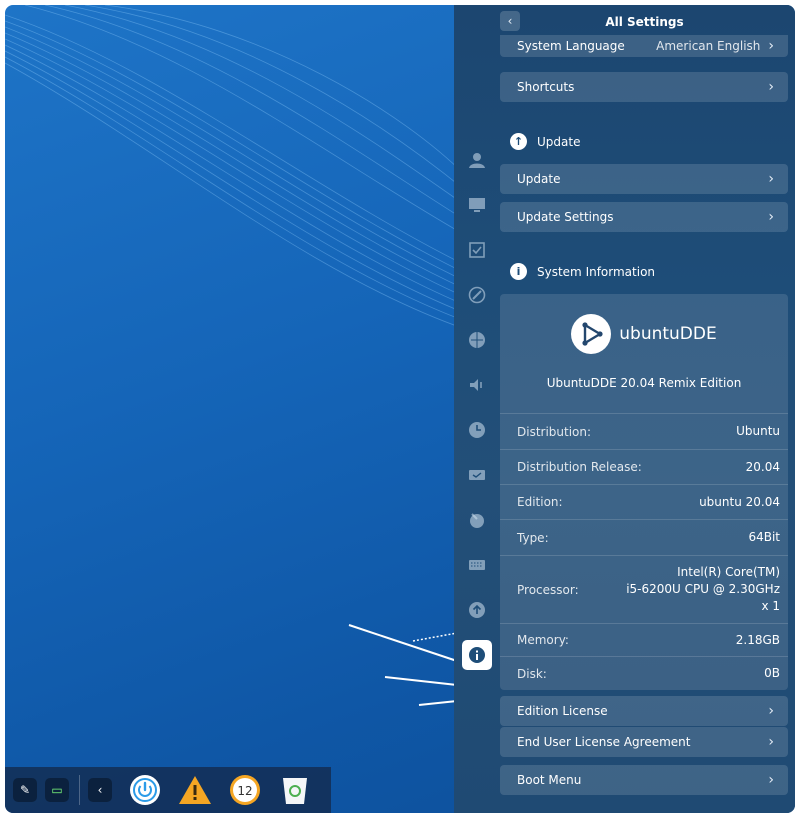  Describe the element at coordinates (739, 501) in the screenshot. I see `info-value: ubuntu 20.04` at that location.